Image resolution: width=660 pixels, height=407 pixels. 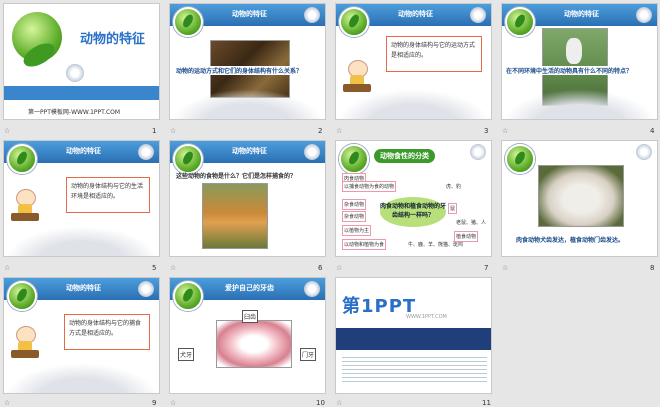 I want to click on slide-thumbnail-10: 爱护自己的牙齿 臼齿 犬牙 门牙, so click(x=247, y=335).